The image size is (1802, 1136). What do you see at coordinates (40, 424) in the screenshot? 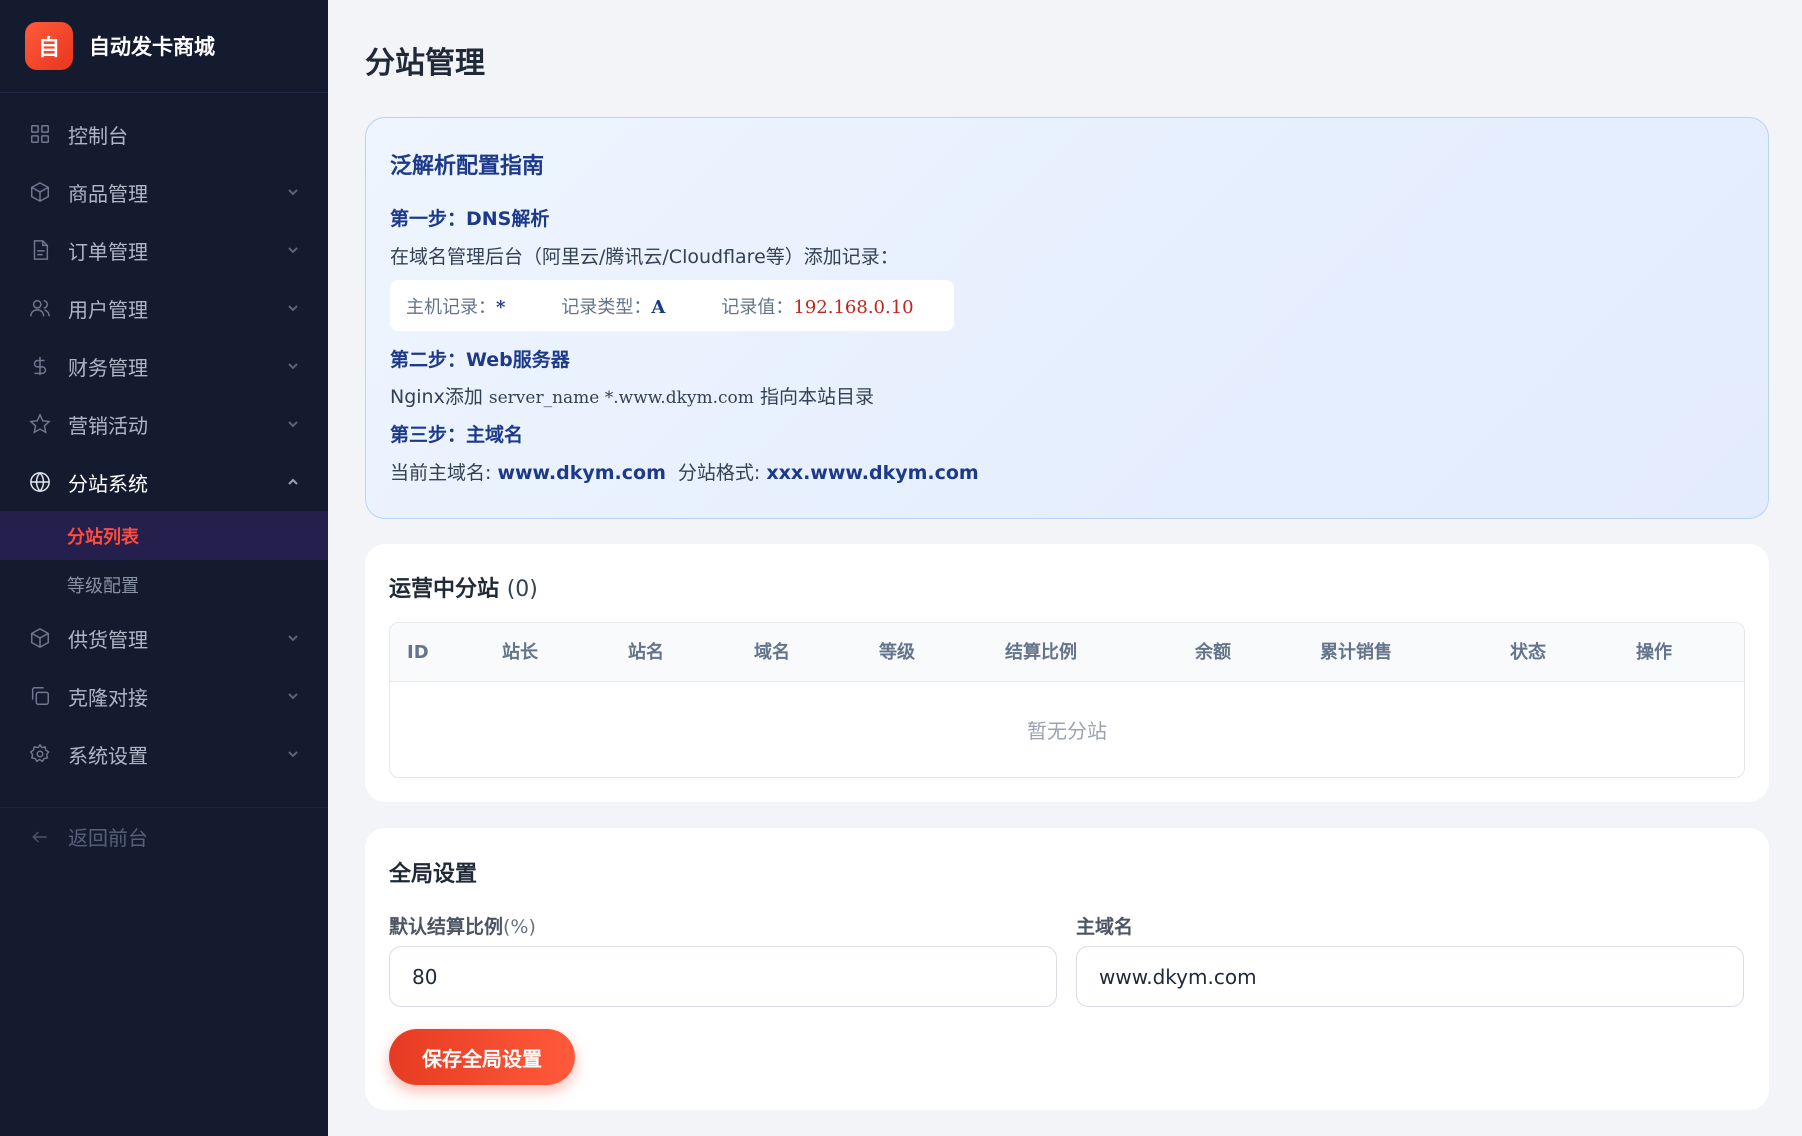
I see `star-icon` at bounding box center [40, 424].